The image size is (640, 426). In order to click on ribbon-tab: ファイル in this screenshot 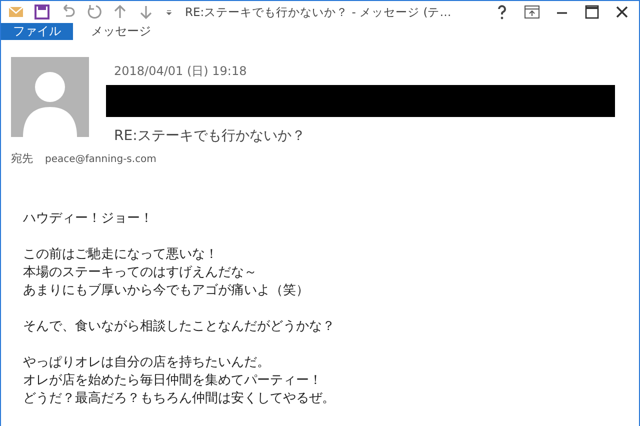, I will do `click(37, 31)`.